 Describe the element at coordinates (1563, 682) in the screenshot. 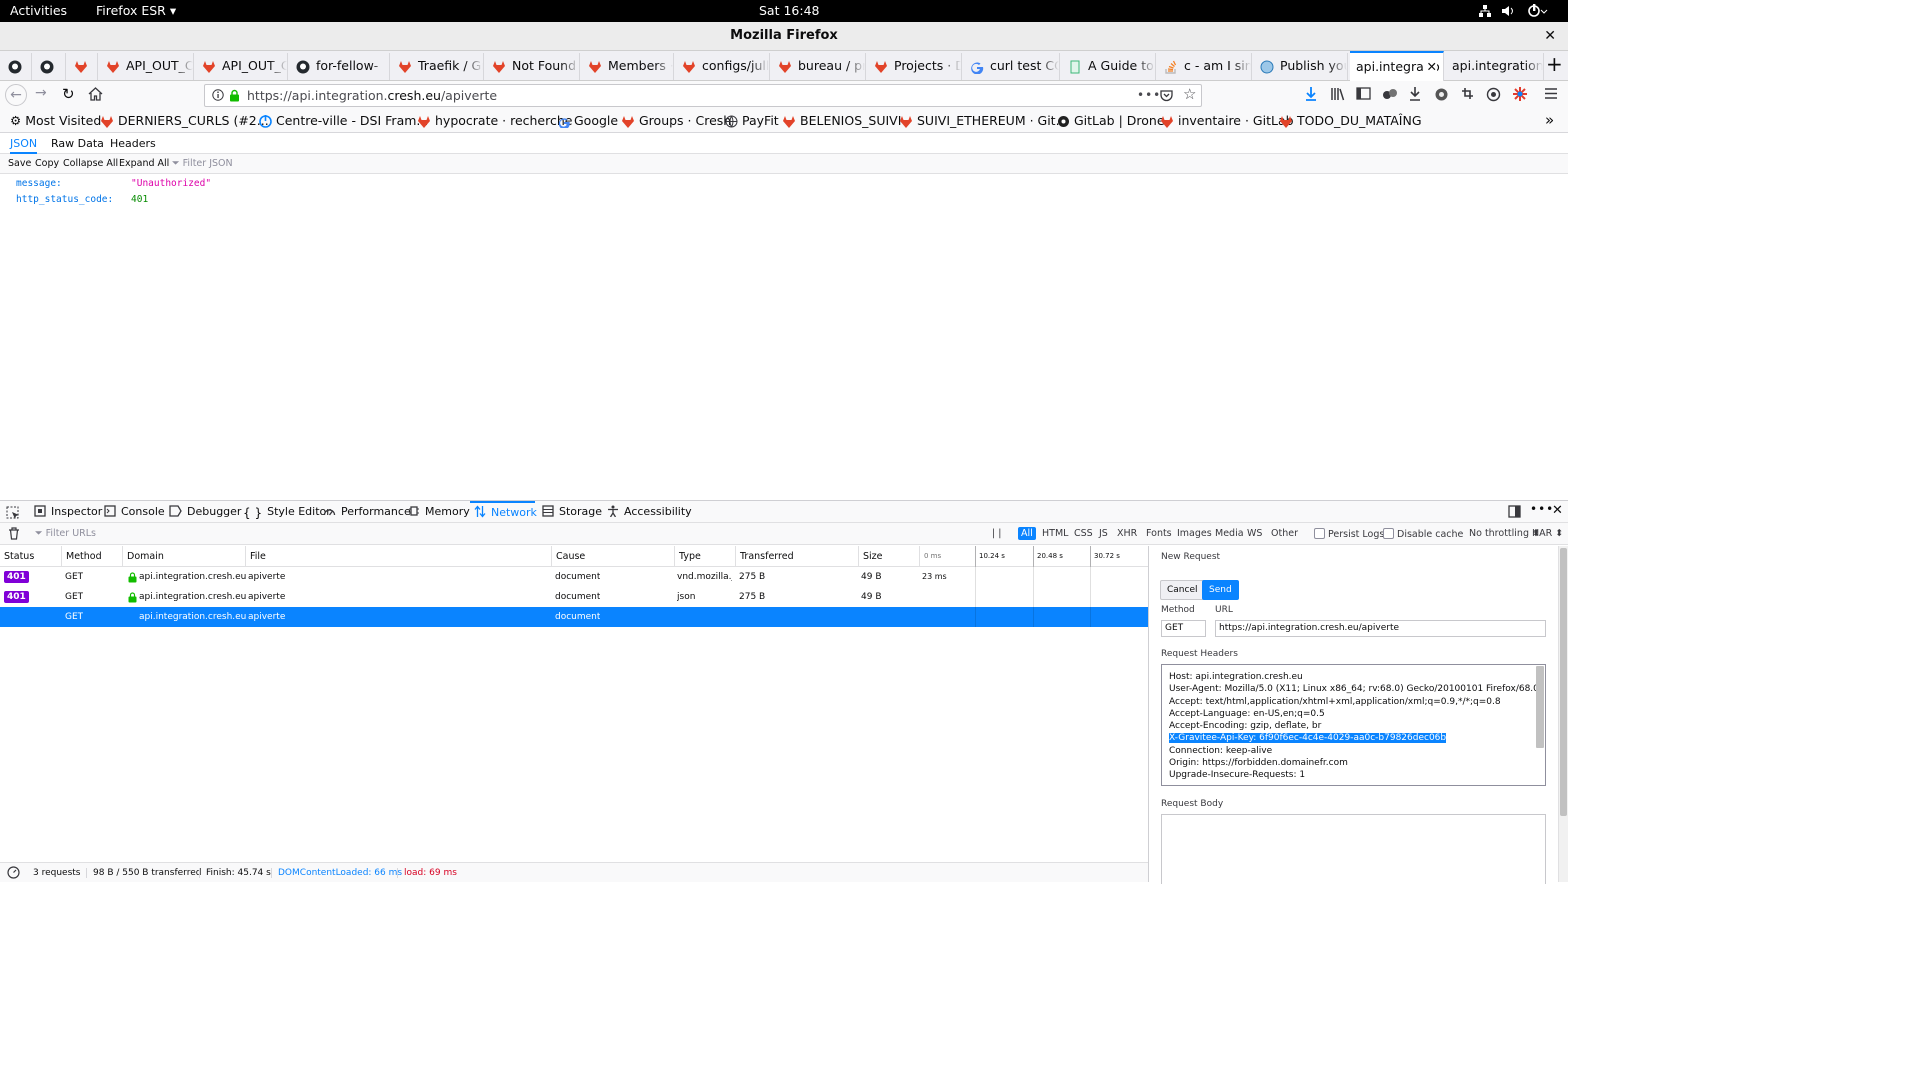

I see `scrollbar-thumb` at that location.